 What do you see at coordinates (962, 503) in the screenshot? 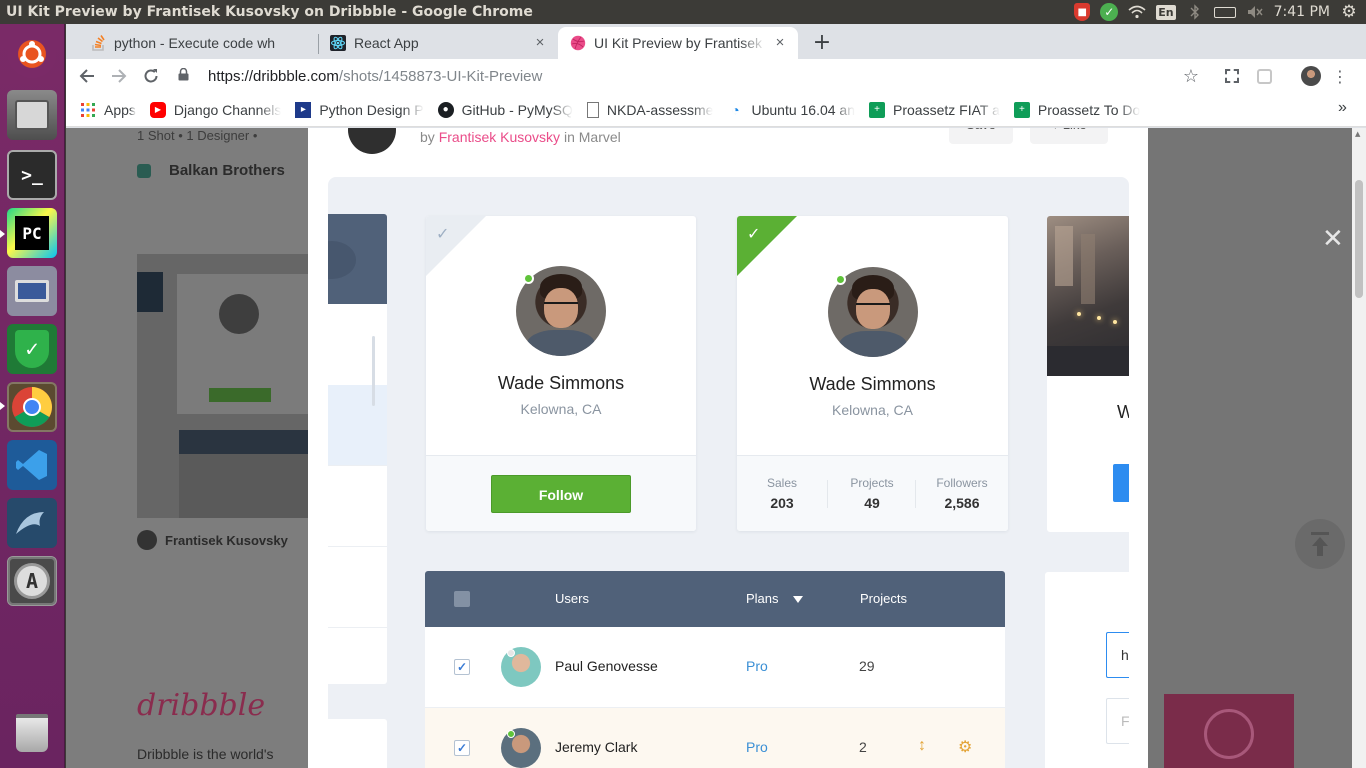
I see `stat-value: 2,586` at bounding box center [962, 503].